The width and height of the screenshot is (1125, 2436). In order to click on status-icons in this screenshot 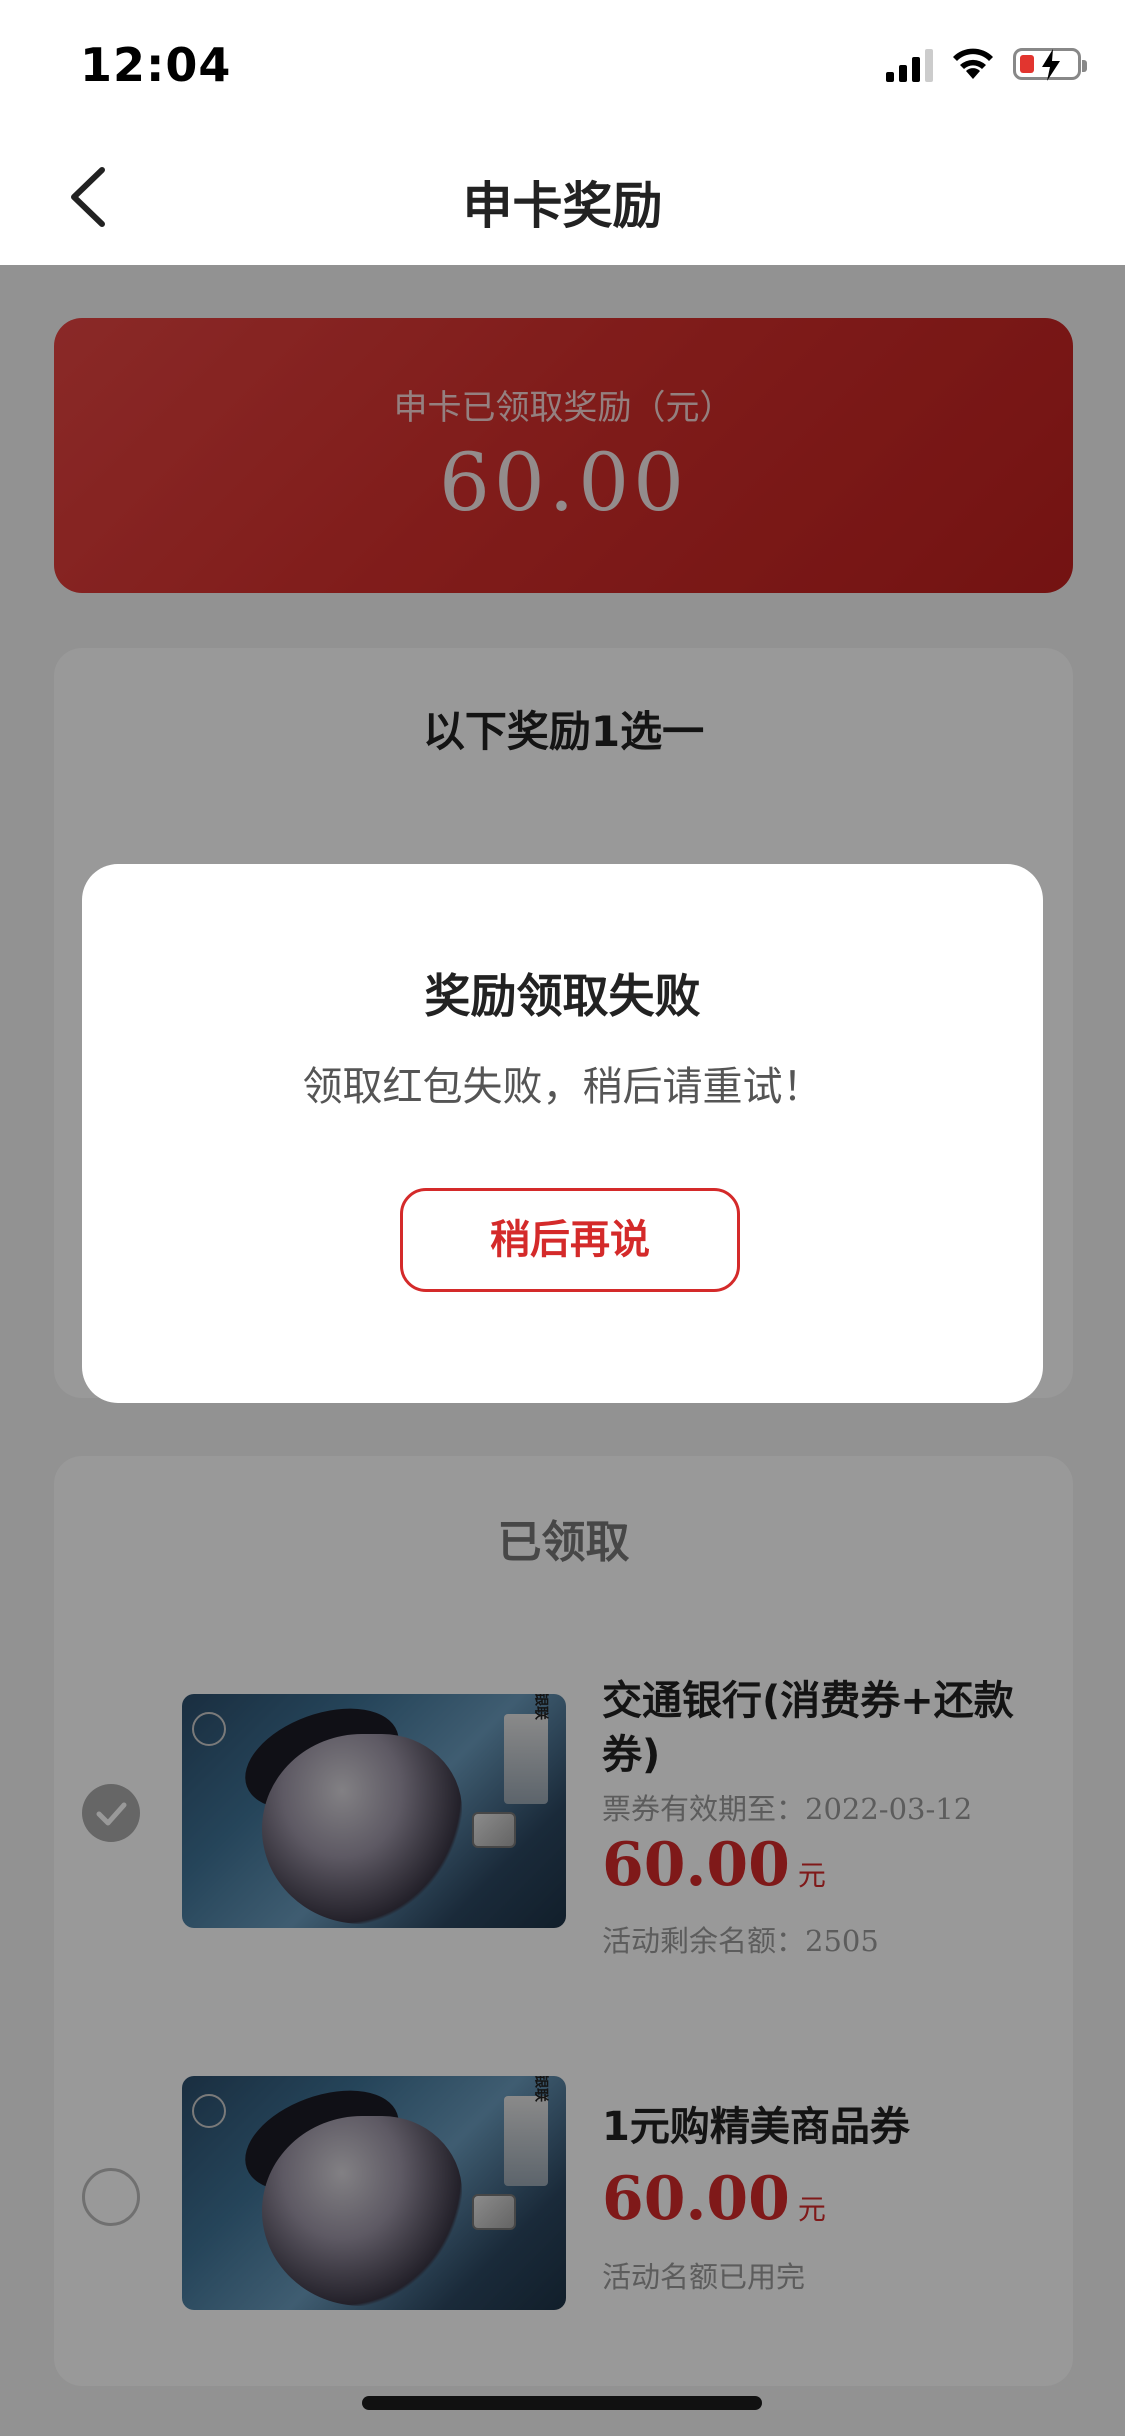, I will do `click(986, 64)`.